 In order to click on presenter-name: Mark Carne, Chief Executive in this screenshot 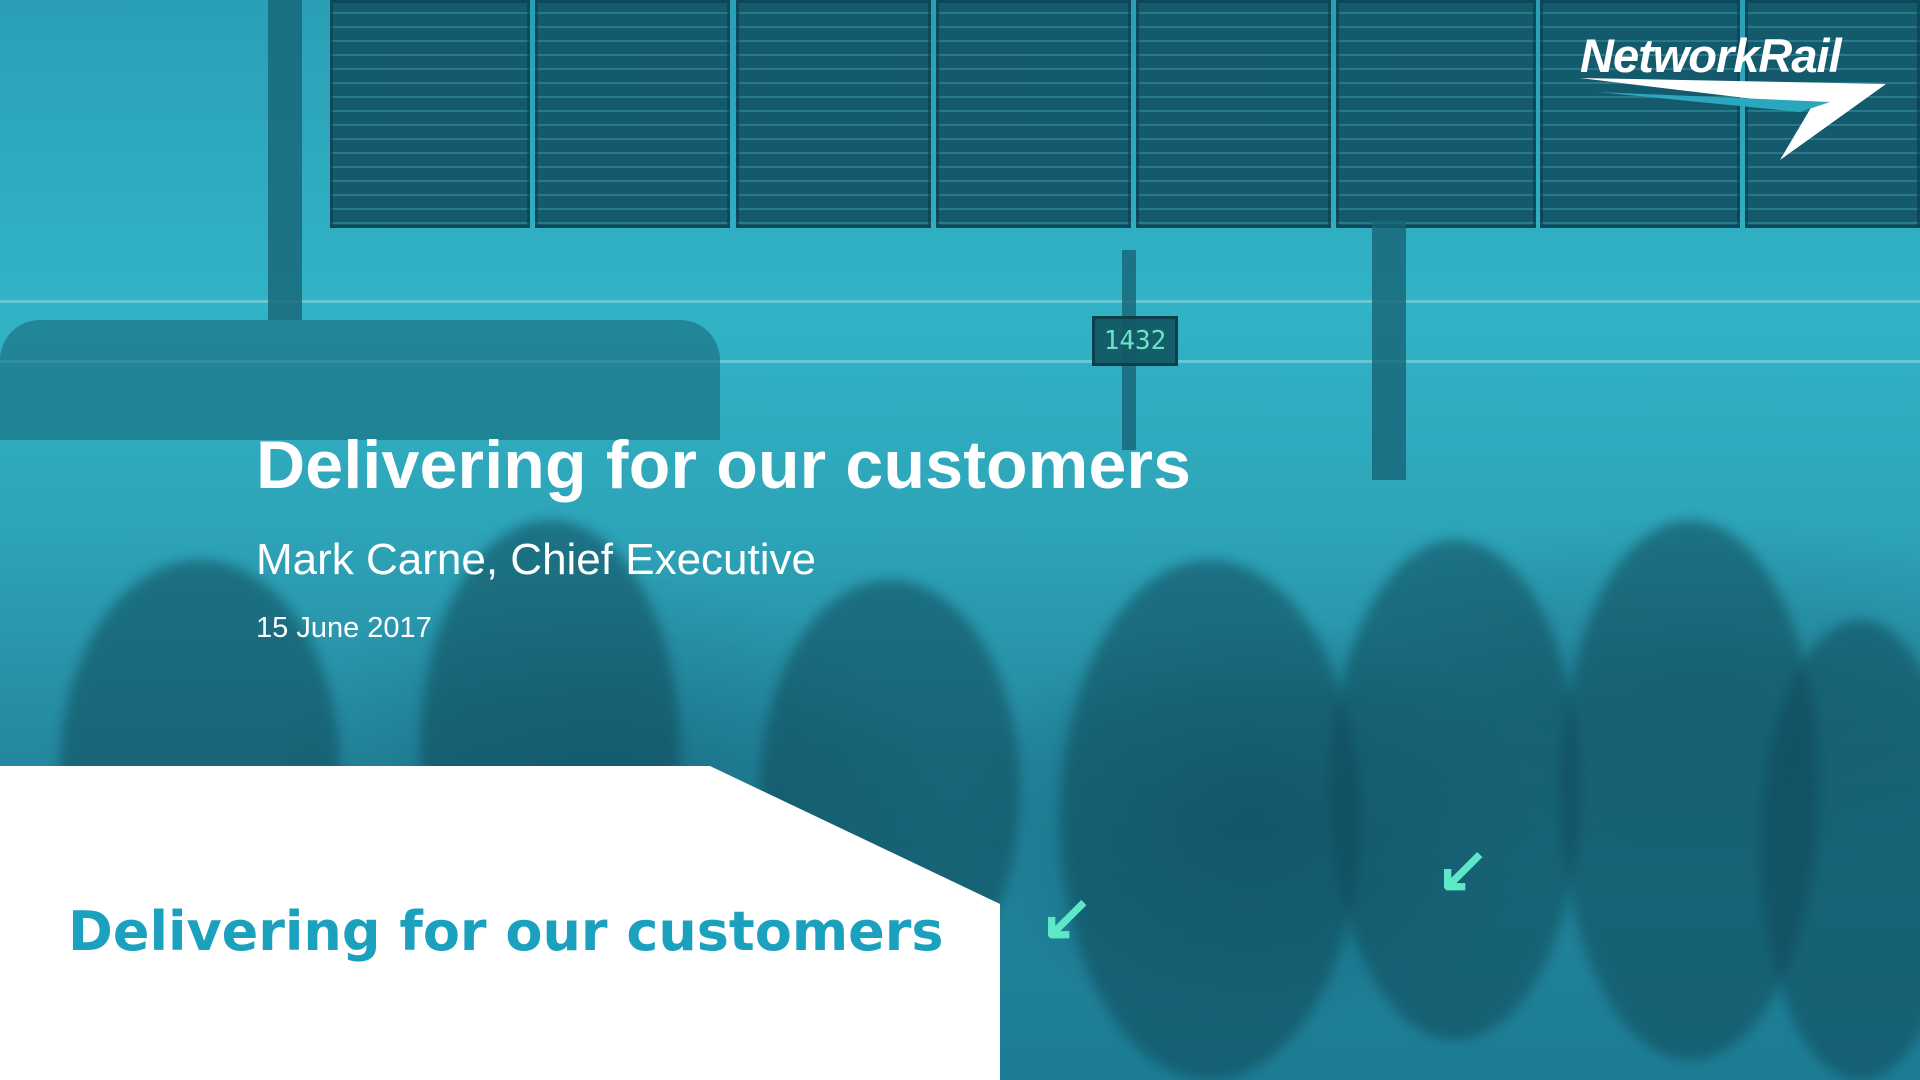, I will do `click(536, 559)`.